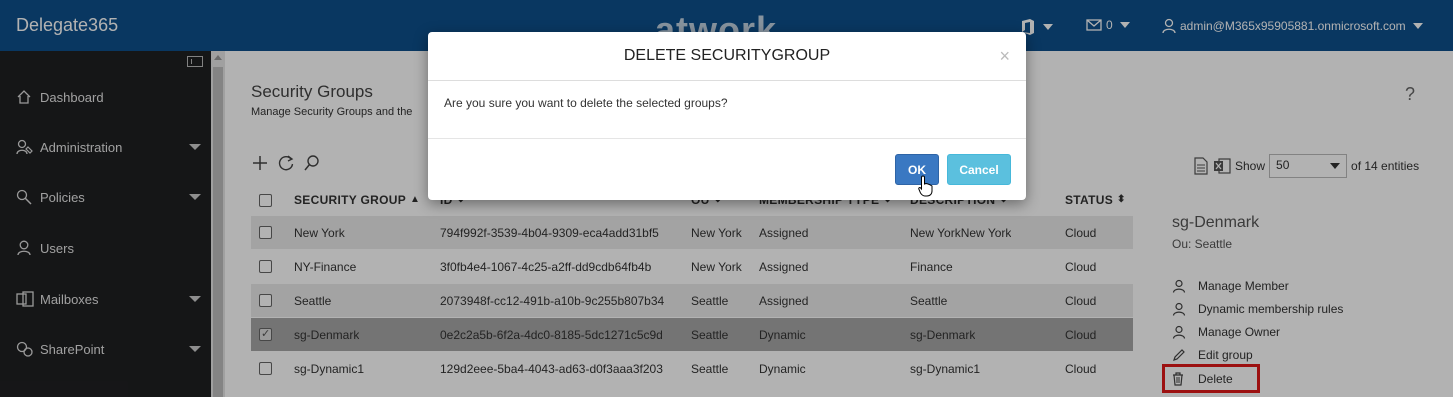 Image resolution: width=1453 pixels, height=397 pixels. I want to click on close-icon: ×, so click(1004, 56).